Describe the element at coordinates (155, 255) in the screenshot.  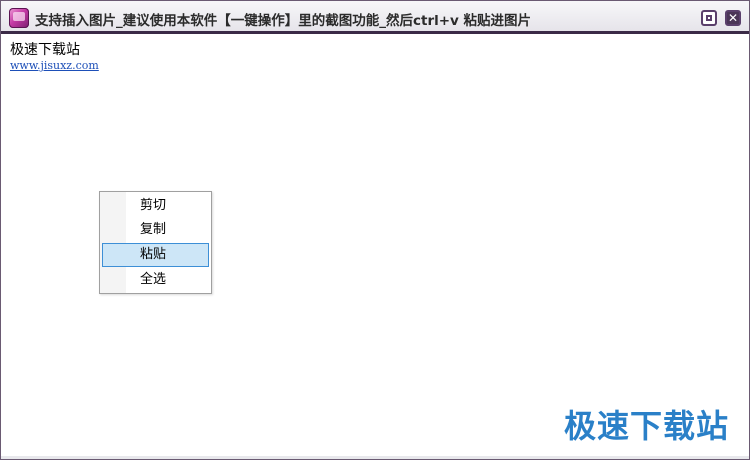
I see `menu-item-paste: 粘贴` at that location.